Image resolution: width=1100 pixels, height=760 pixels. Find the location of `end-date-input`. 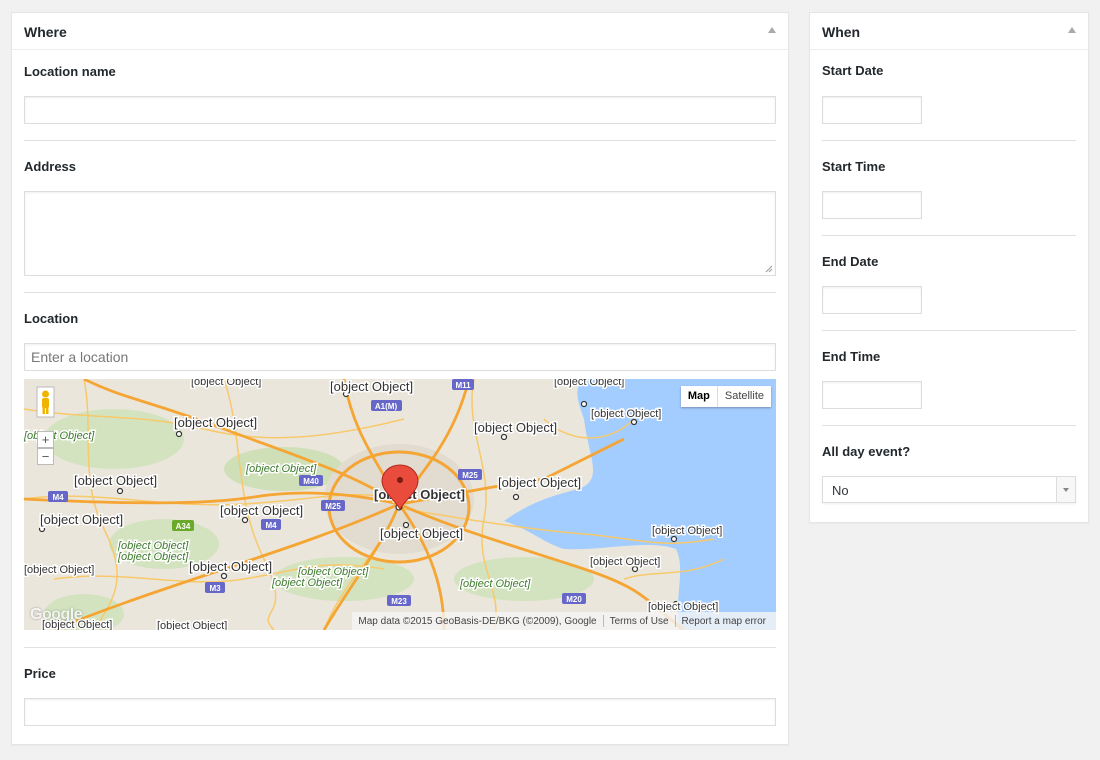

end-date-input is located at coordinates (872, 300).